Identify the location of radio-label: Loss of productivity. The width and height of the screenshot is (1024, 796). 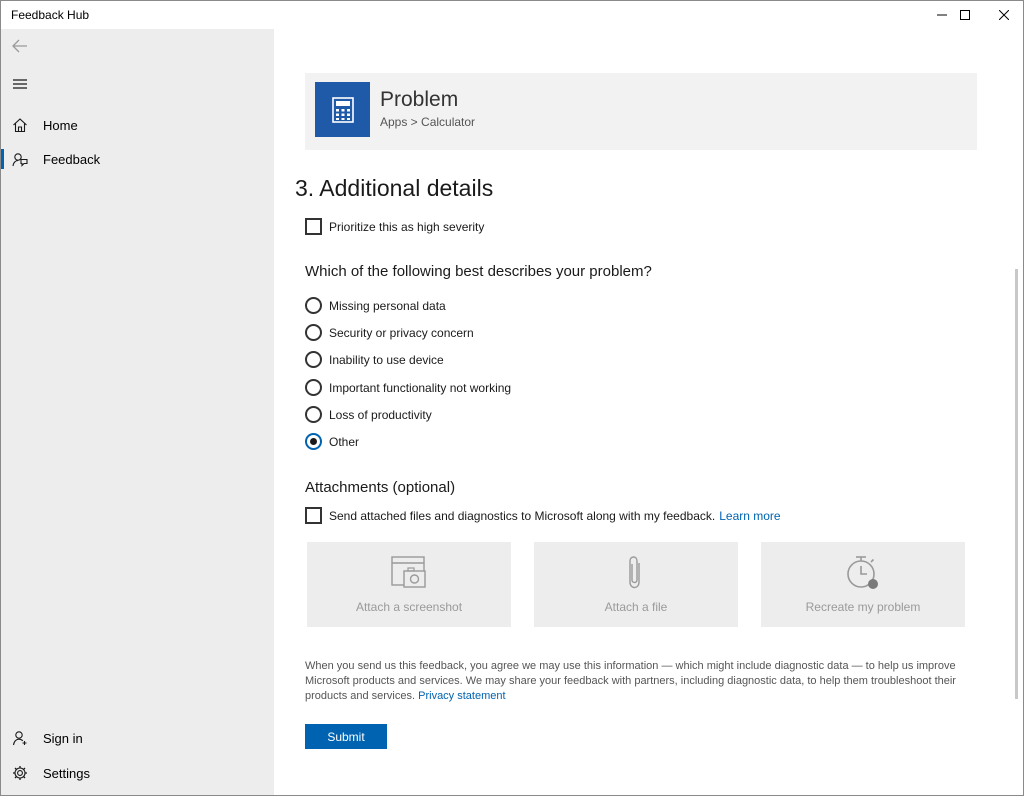
(380, 414).